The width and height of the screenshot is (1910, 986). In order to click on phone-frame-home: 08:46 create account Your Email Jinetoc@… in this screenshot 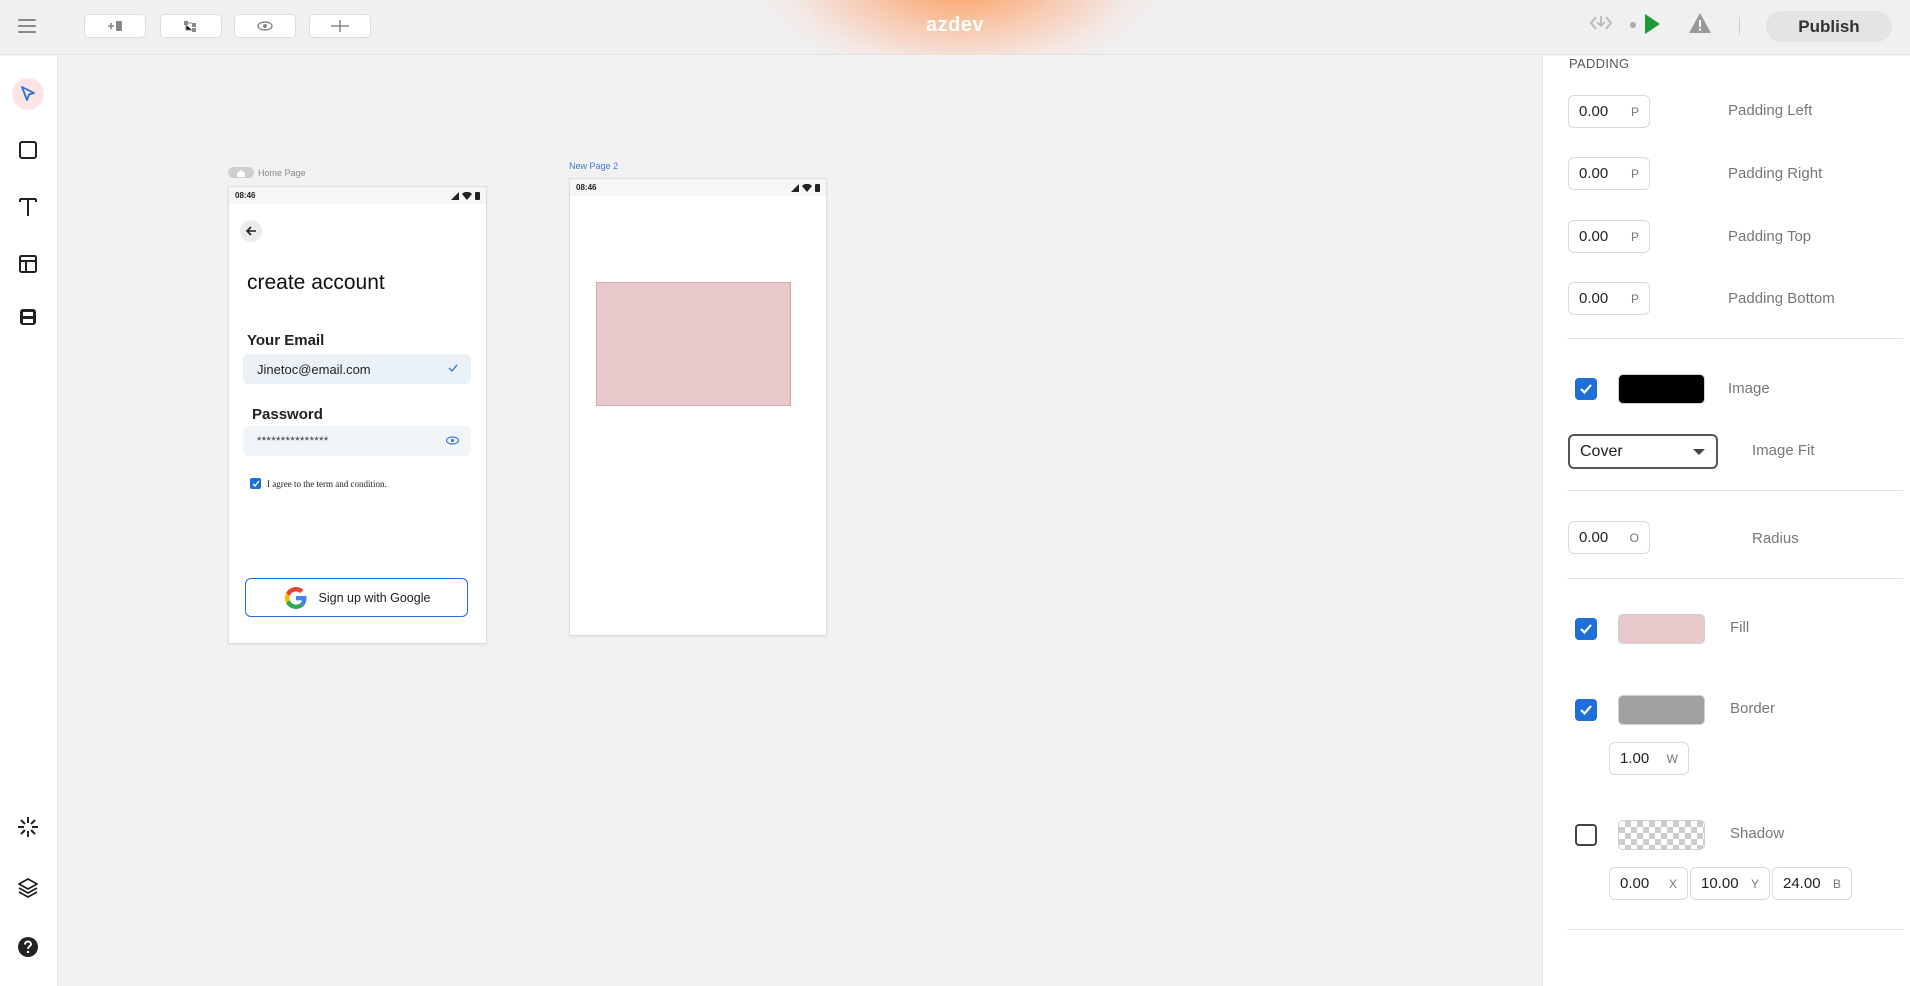, I will do `click(357, 415)`.